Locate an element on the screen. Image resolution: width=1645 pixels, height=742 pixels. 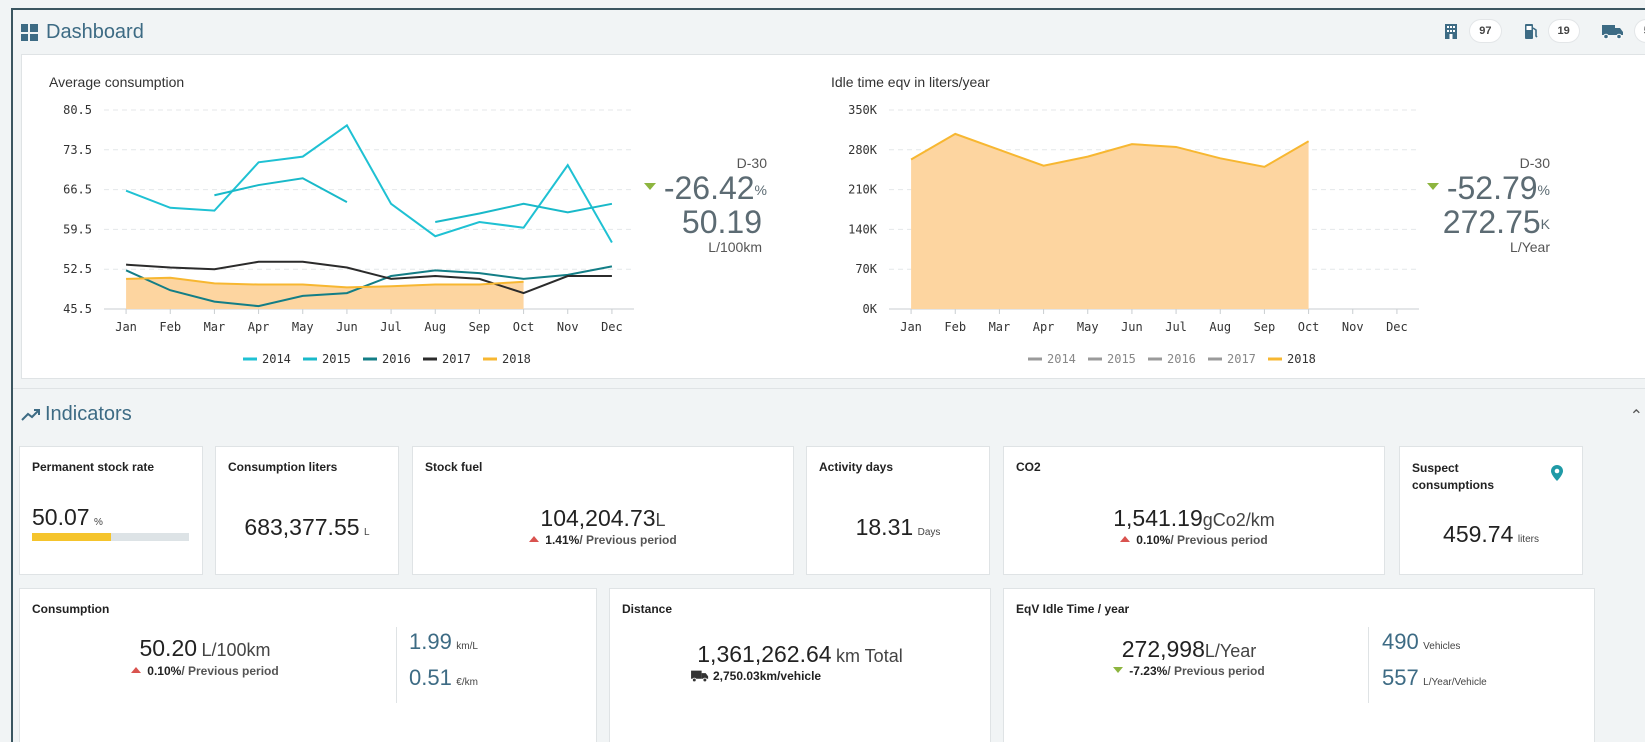
chart2-title: Idle time eqv in liters/year is located at coordinates (910, 82).